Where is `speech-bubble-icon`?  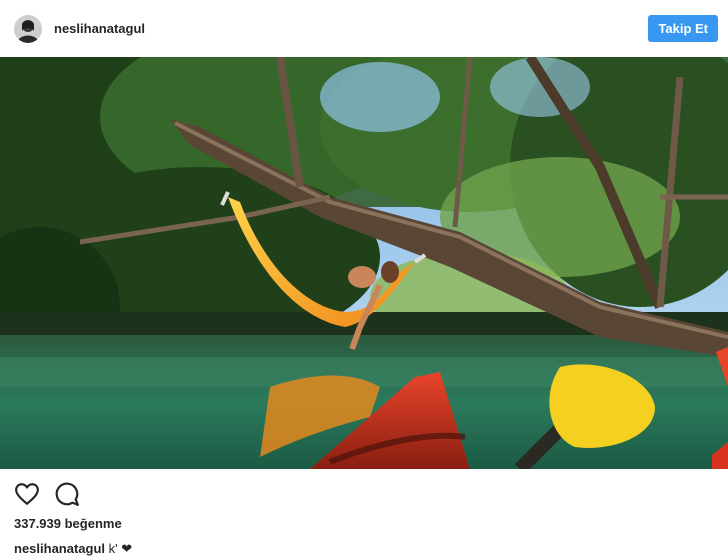
speech-bubble-icon is located at coordinates (67, 494).